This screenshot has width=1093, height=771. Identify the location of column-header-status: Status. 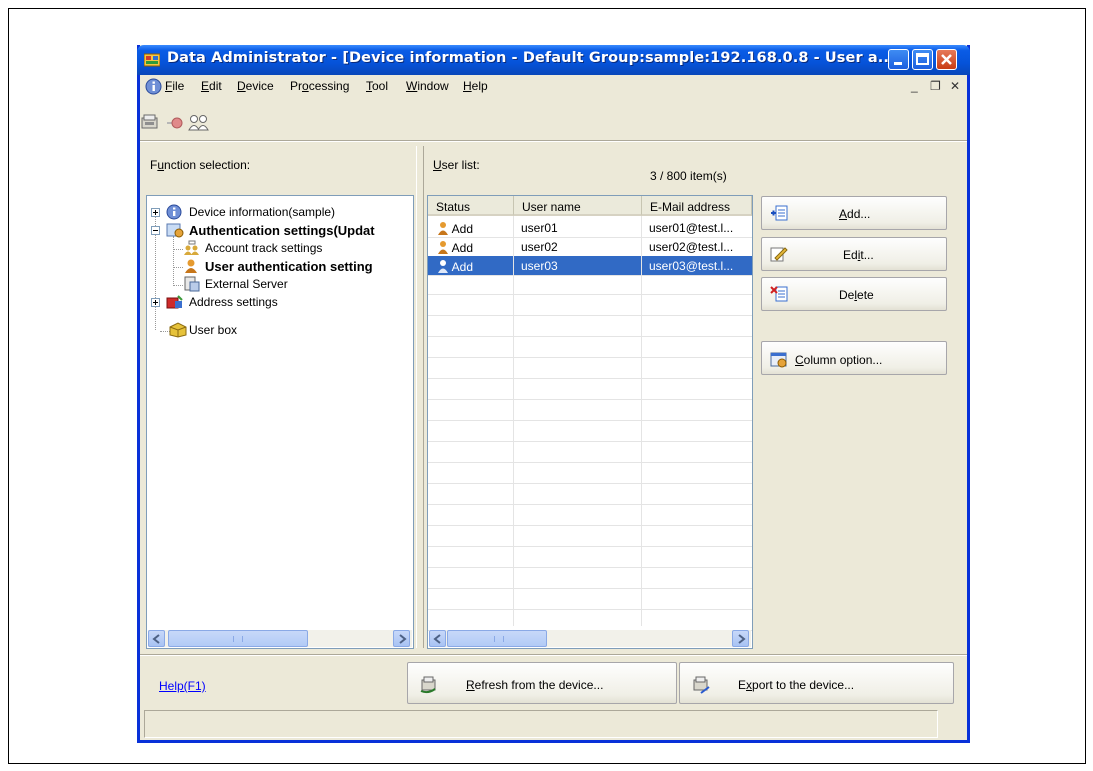
(471, 206).